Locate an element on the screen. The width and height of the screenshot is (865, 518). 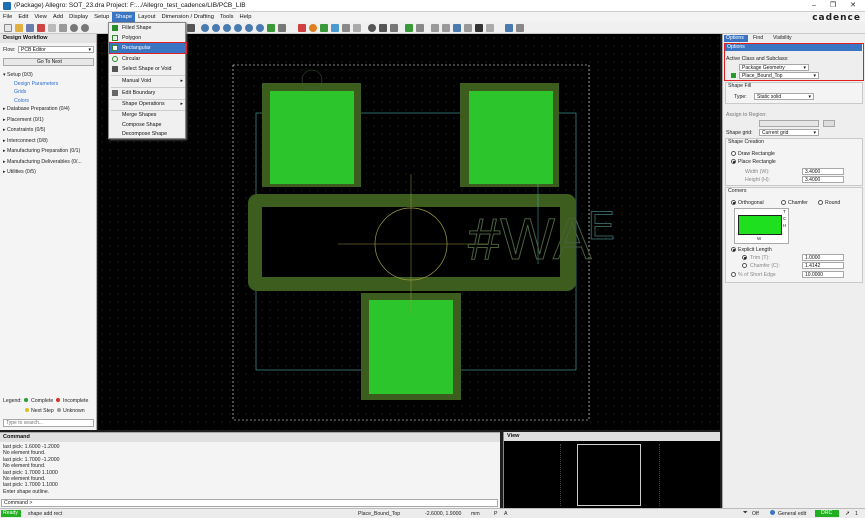
draw-rectangle-radio is located at coordinates (733, 153).